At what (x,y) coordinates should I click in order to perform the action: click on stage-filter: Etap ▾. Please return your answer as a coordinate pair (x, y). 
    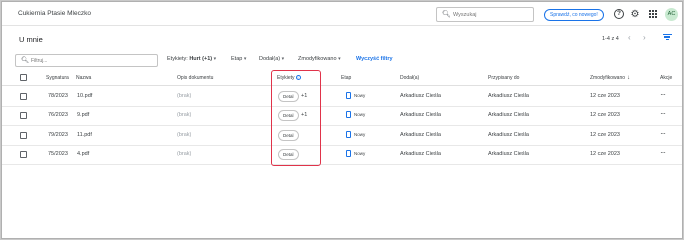
    Looking at the image, I should click on (238, 59).